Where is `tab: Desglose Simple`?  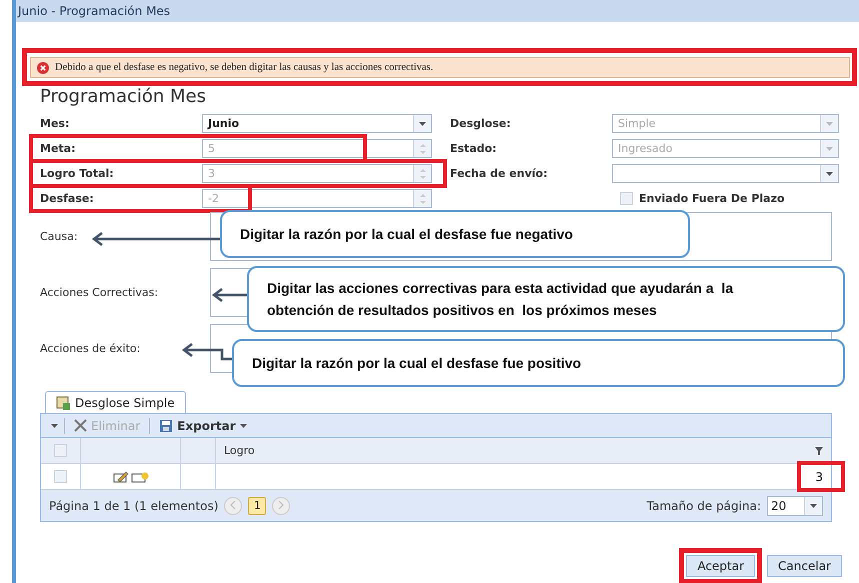 tab: Desglose Simple is located at coordinates (115, 402).